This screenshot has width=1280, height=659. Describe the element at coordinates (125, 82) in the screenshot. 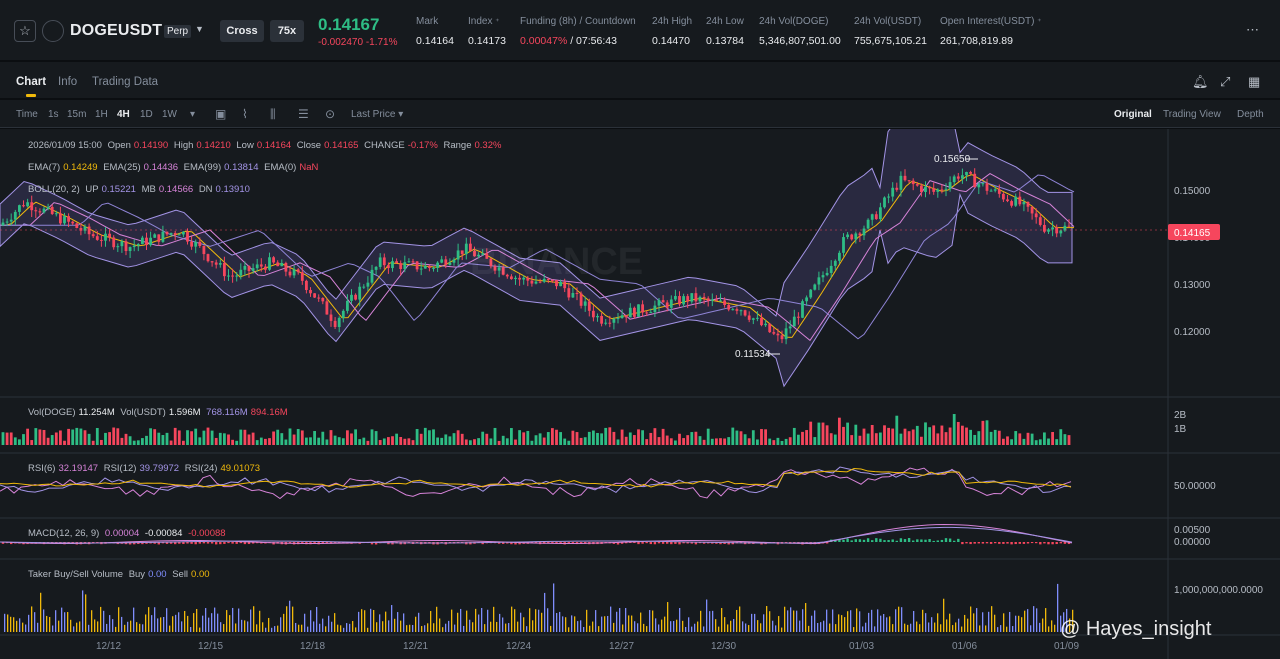

I see `tab-trading-data: Trading Data` at that location.